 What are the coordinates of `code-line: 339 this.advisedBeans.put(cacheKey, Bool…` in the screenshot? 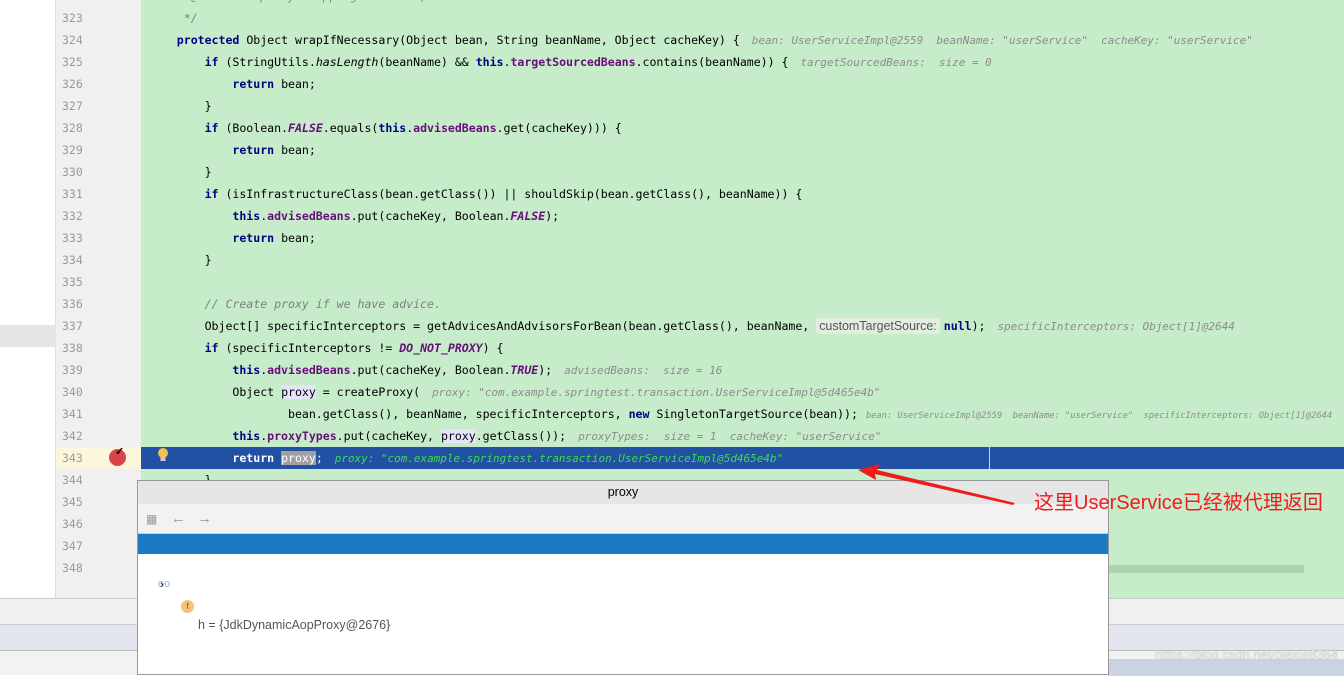 It's located at (672, 370).